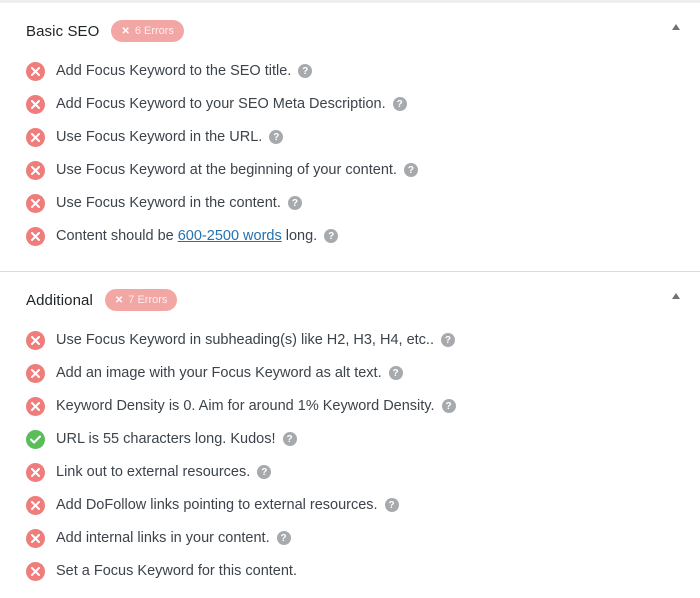  I want to click on additional-header: Additional ✕ 7 Errors, so click(102, 300).